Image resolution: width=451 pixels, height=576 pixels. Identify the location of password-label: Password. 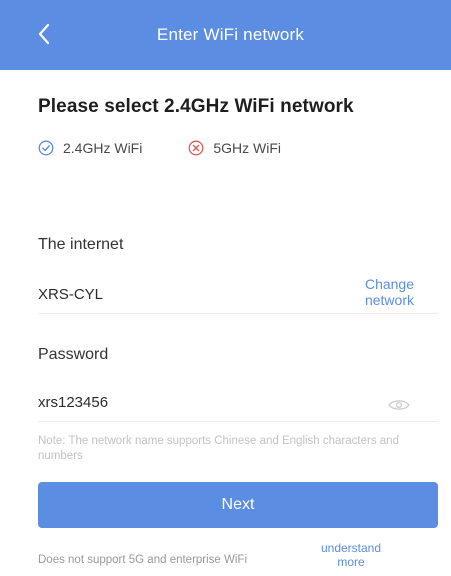
(73, 354).